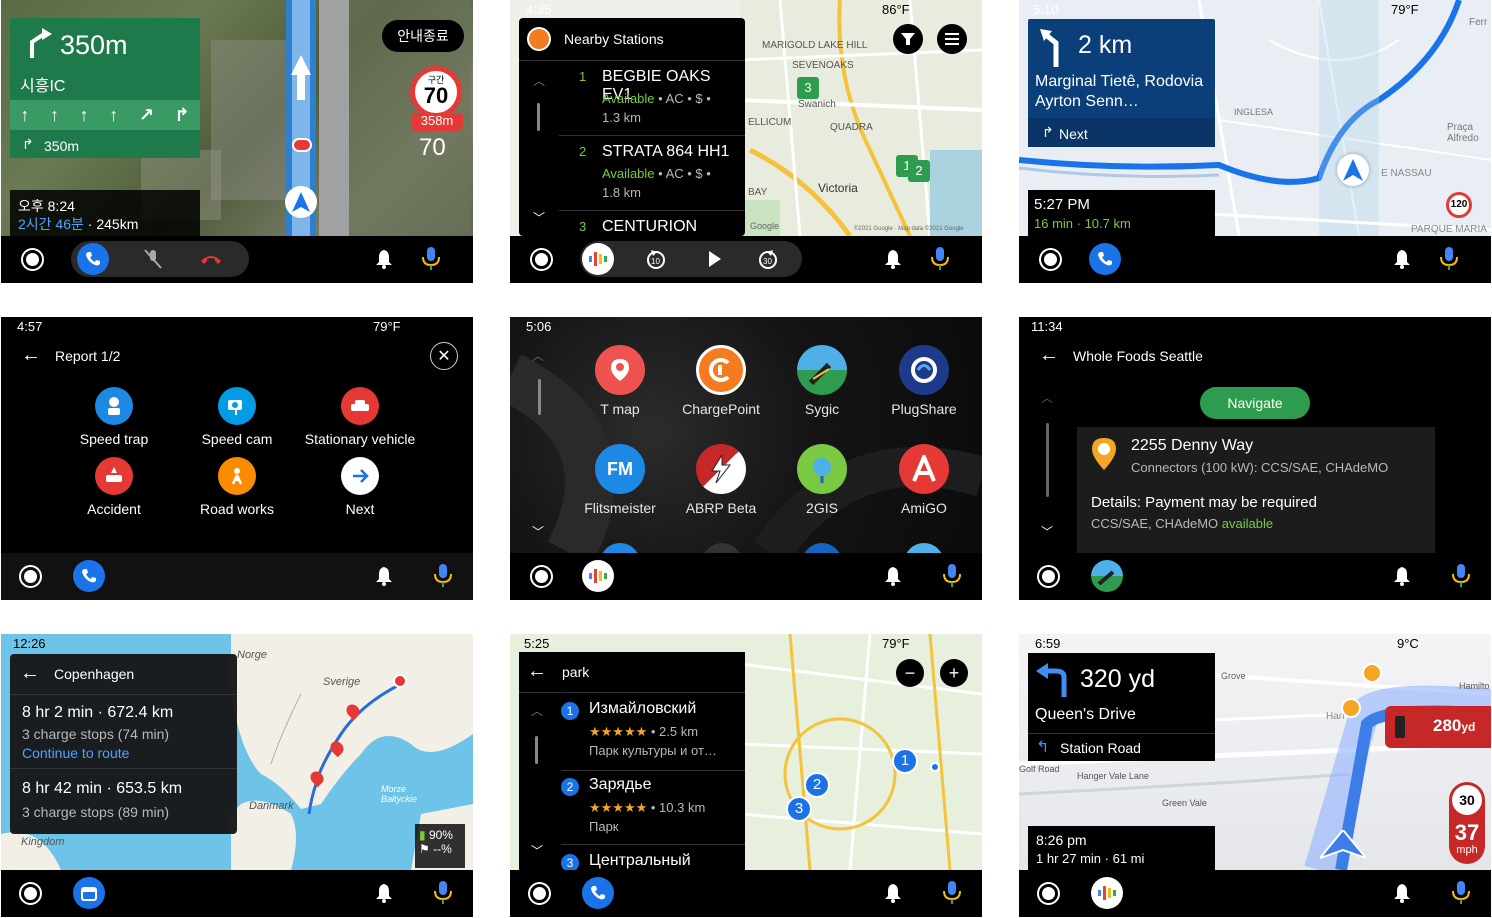  I want to click on app-amigo: AmiGO, so click(924, 480).